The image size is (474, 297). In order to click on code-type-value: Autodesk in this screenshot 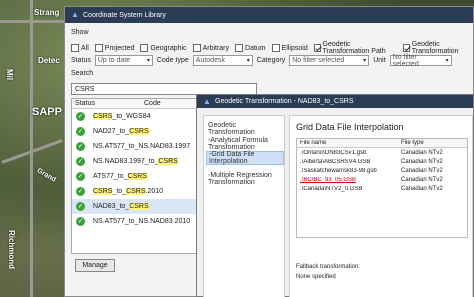, I will do `click(210, 60)`.